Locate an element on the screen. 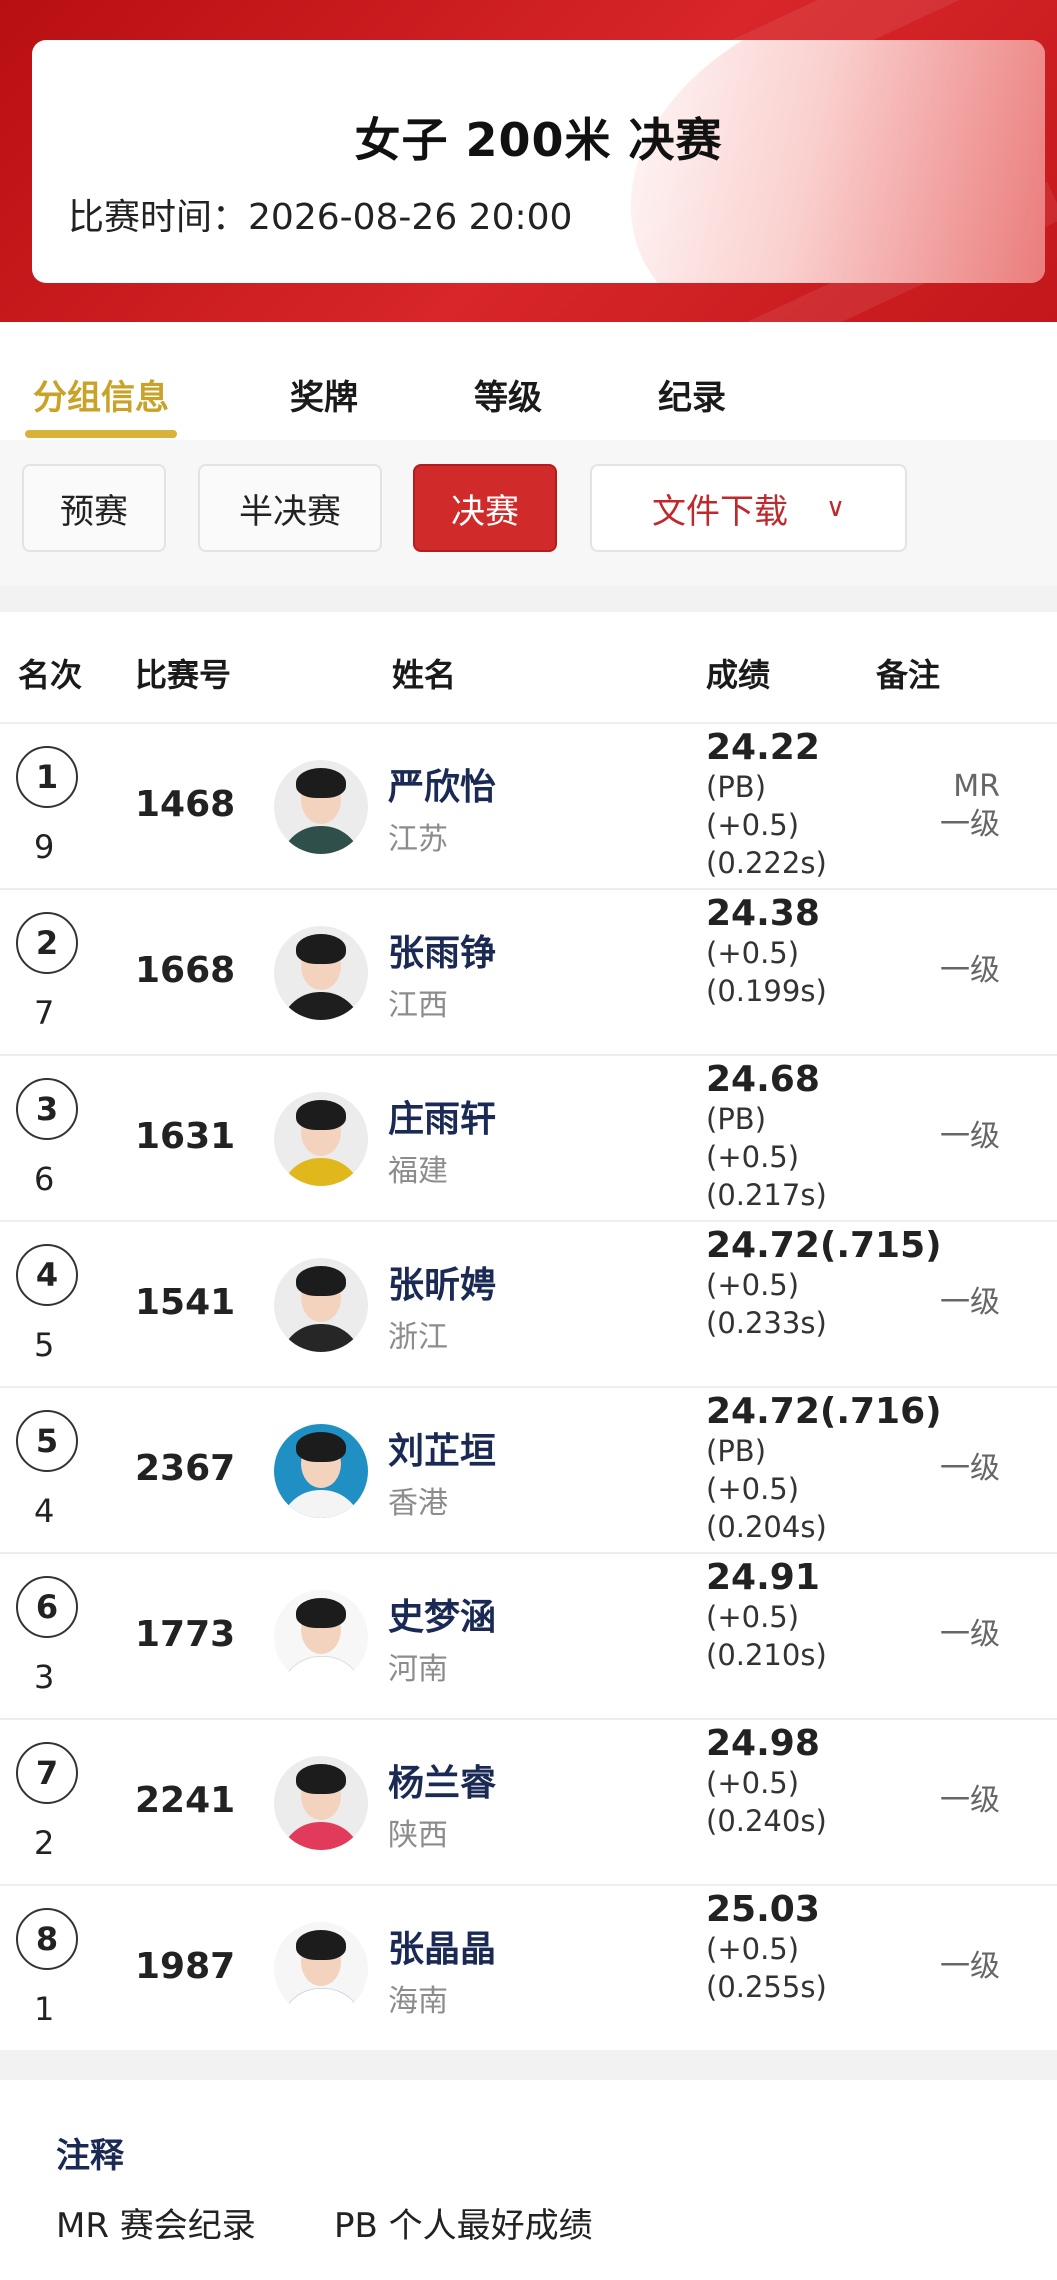 Image resolution: width=1057 pixels, height=2280 pixels. rank-badge: 5 is located at coordinates (47, 1441).